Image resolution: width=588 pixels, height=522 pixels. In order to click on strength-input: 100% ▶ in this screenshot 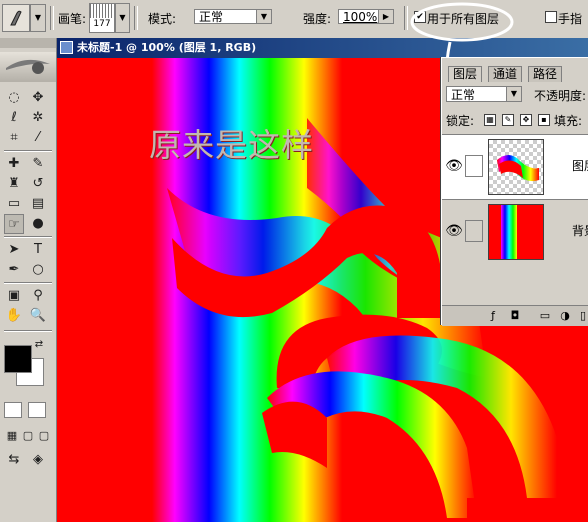, I will do `click(366, 16)`.